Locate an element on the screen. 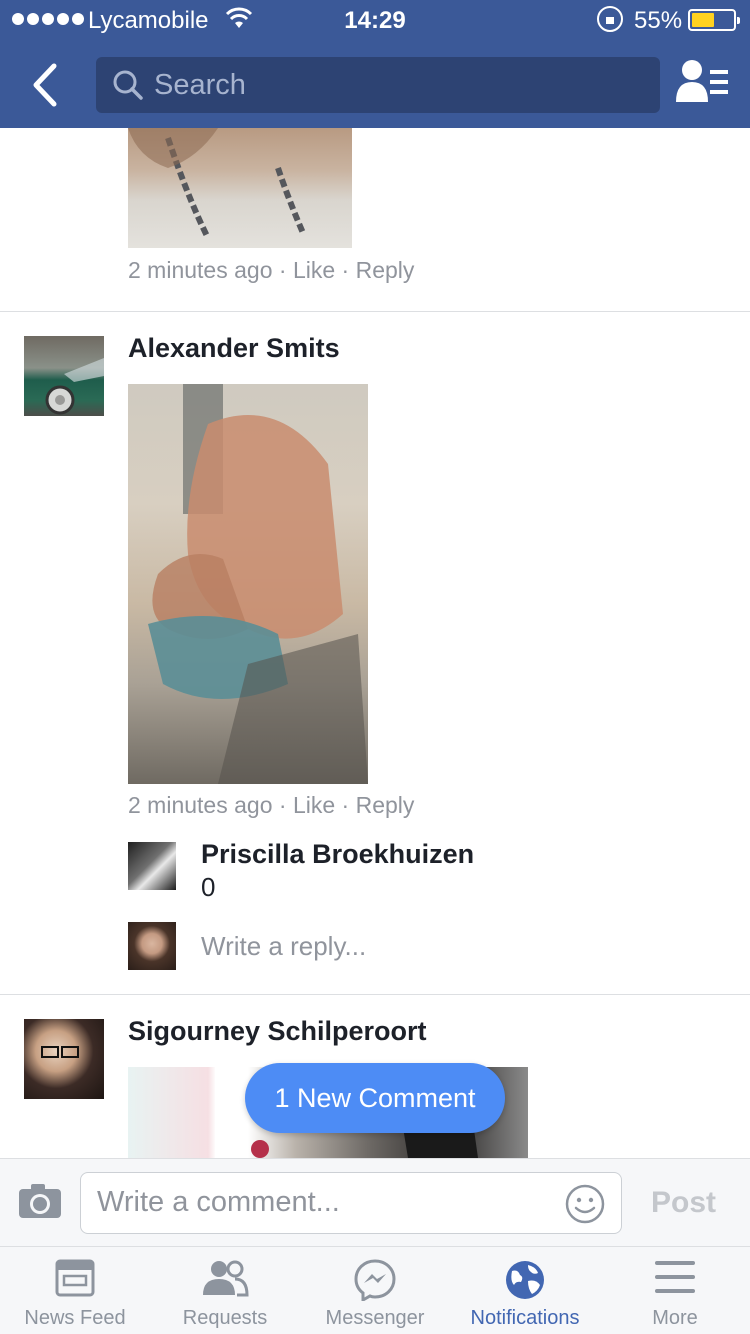  user-avatar is located at coordinates (152, 946).